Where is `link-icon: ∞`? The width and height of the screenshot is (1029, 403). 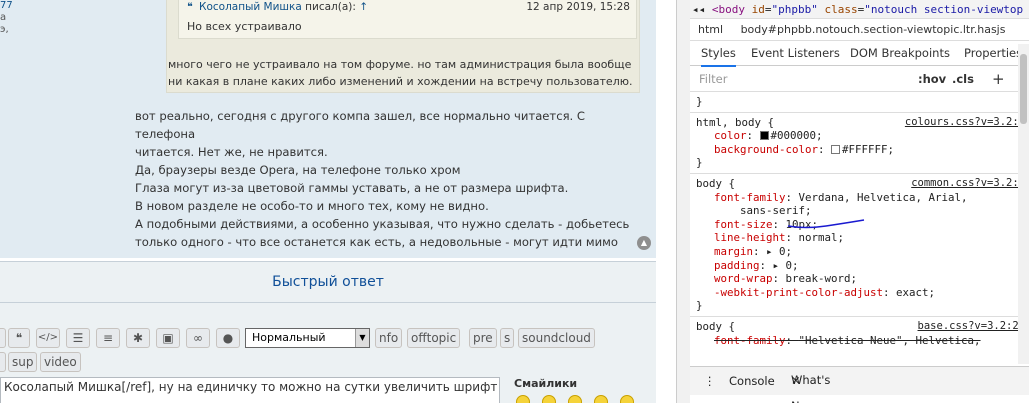
link-icon: ∞ is located at coordinates (198, 338).